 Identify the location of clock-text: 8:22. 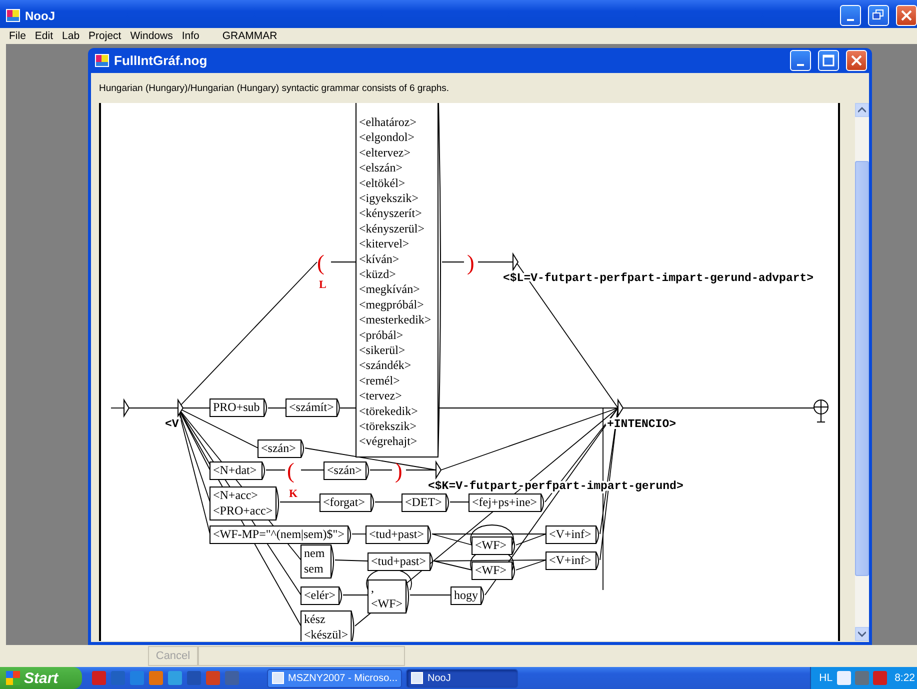
(904, 678).